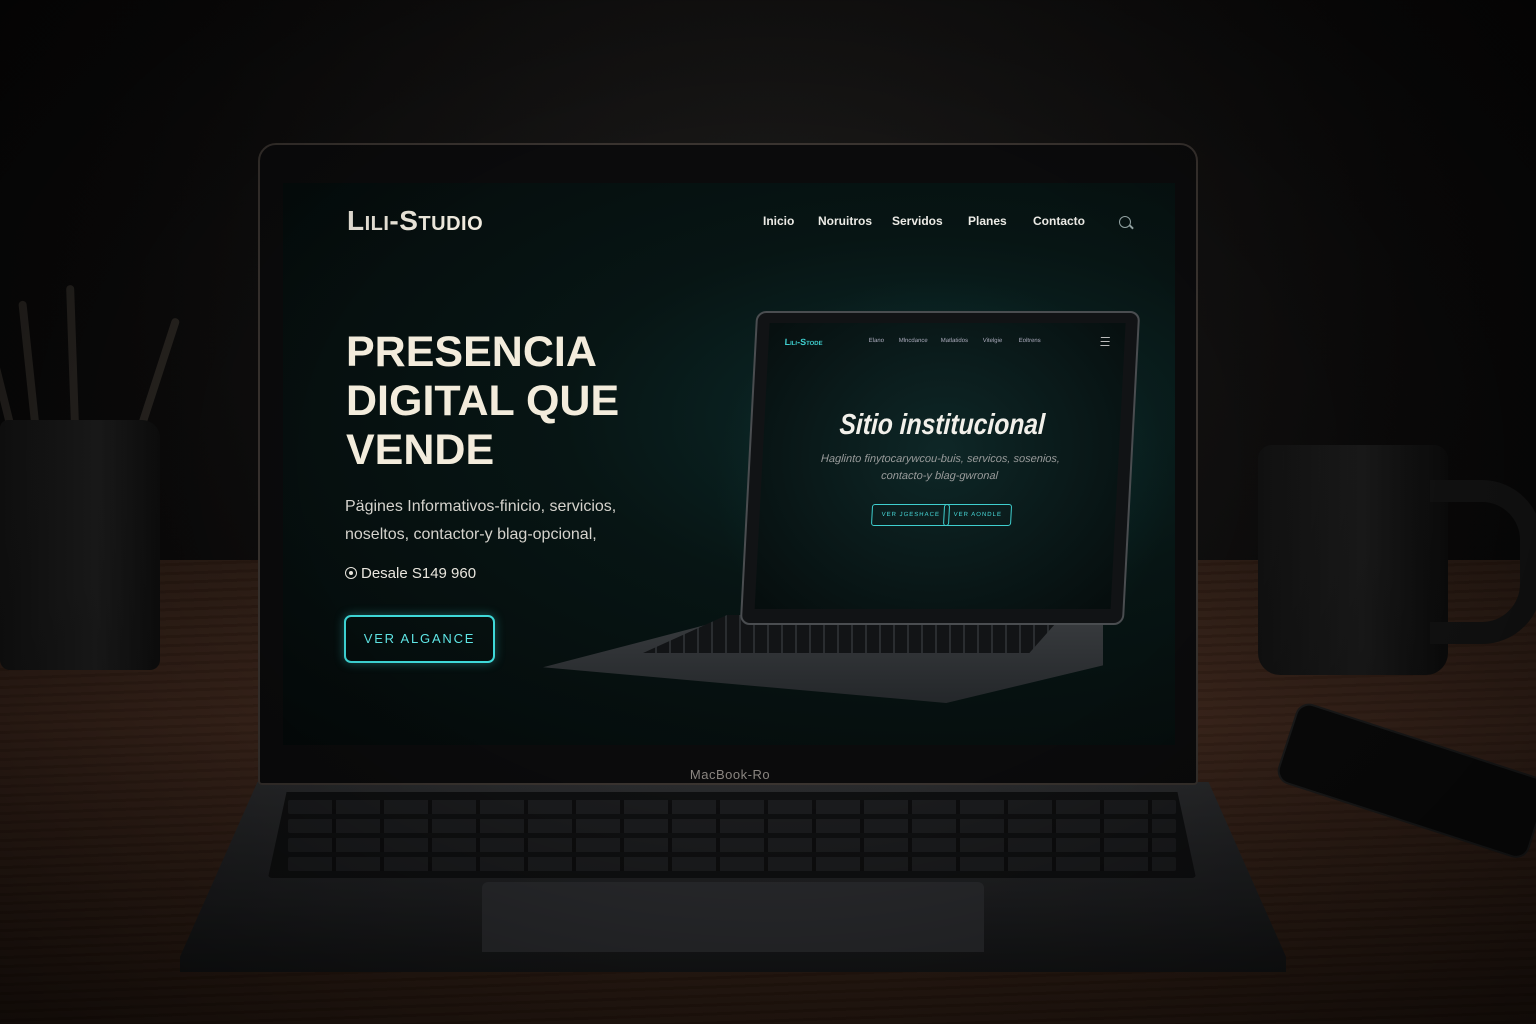 This screenshot has width=1536, height=1024. I want to click on nav-item-planes: Planes, so click(987, 221).